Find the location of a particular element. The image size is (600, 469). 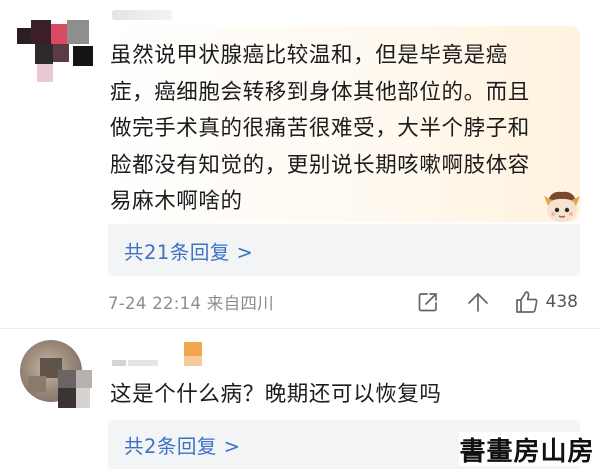

share-button is located at coordinates (428, 302).